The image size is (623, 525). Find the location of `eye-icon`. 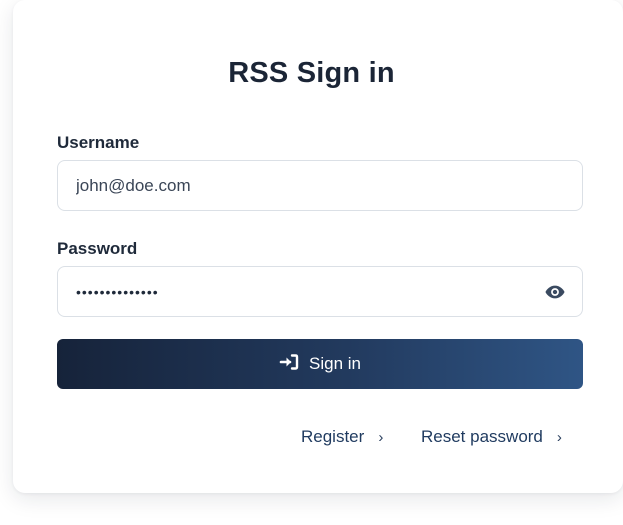

eye-icon is located at coordinates (555, 292).